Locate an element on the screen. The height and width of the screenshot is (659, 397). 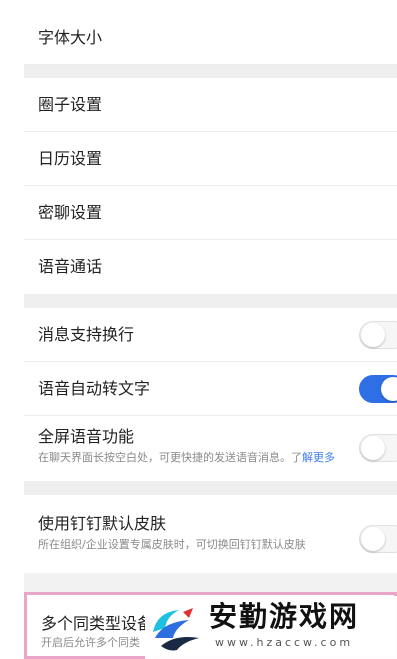
voice-to-text-toggle is located at coordinates (378, 389).